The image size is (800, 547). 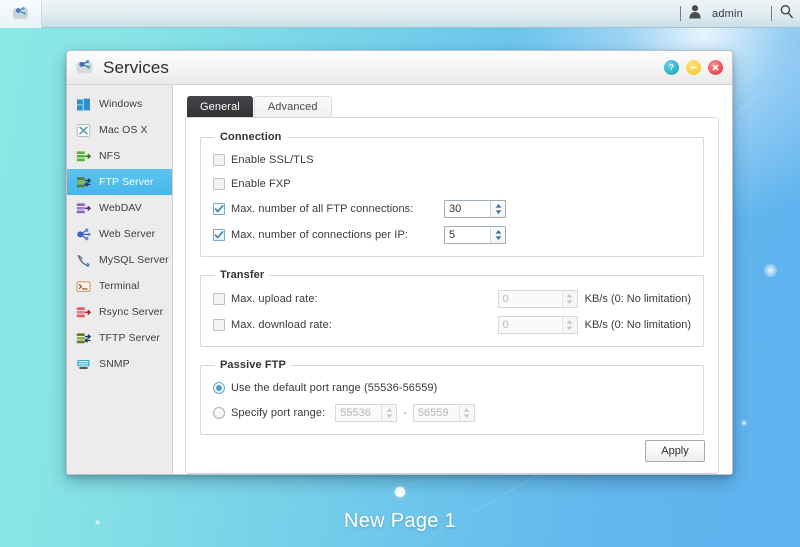 I want to click on search-button, so click(x=781, y=14).